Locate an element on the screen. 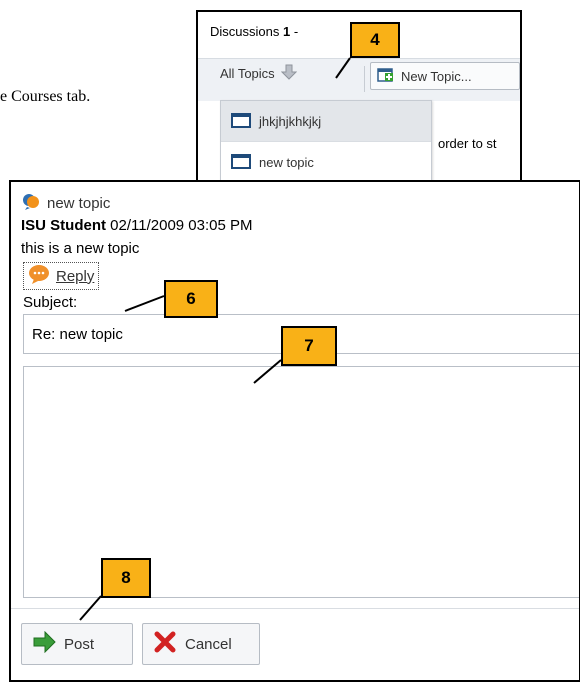 The height and width of the screenshot is (685, 580). post-arrow-icon is located at coordinates (44, 643).